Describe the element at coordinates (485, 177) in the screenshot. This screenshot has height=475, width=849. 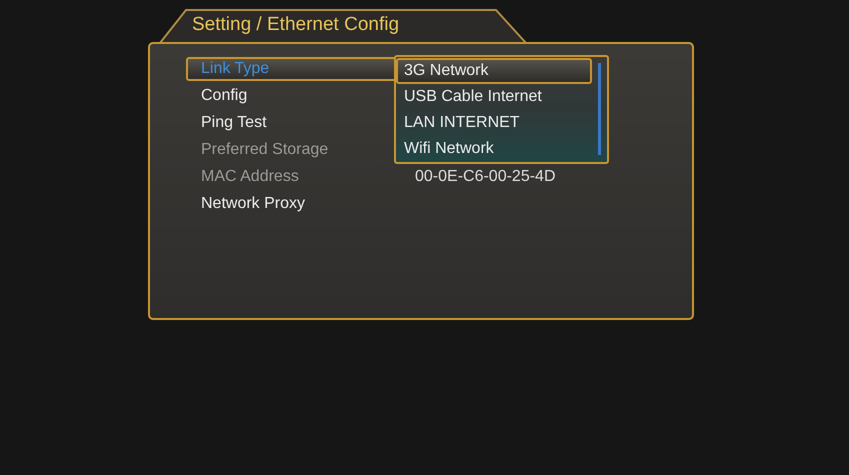
I see `mac-address-value: 00-0E-C6-00-25-4D` at that location.